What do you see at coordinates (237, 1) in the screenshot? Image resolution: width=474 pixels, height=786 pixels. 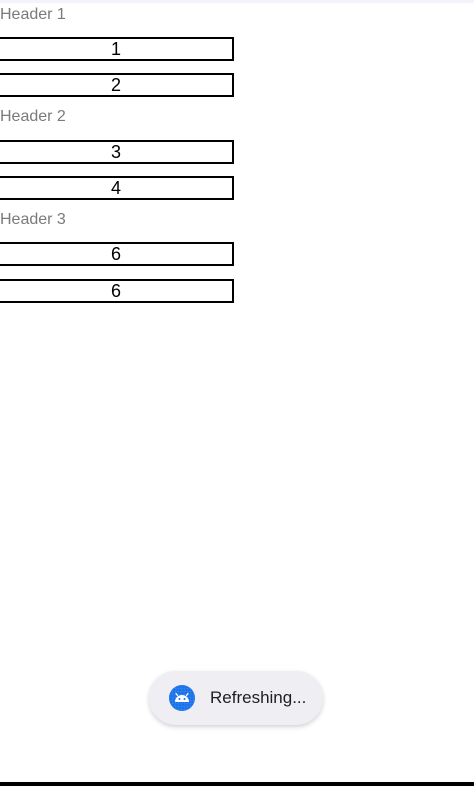 I see `status-bar` at bounding box center [237, 1].